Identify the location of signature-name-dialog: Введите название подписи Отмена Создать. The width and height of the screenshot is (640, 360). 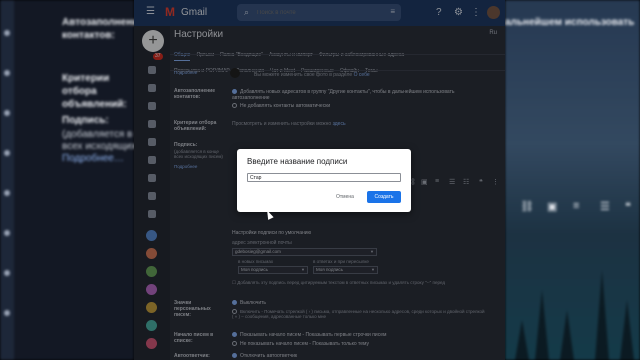
(324, 180).